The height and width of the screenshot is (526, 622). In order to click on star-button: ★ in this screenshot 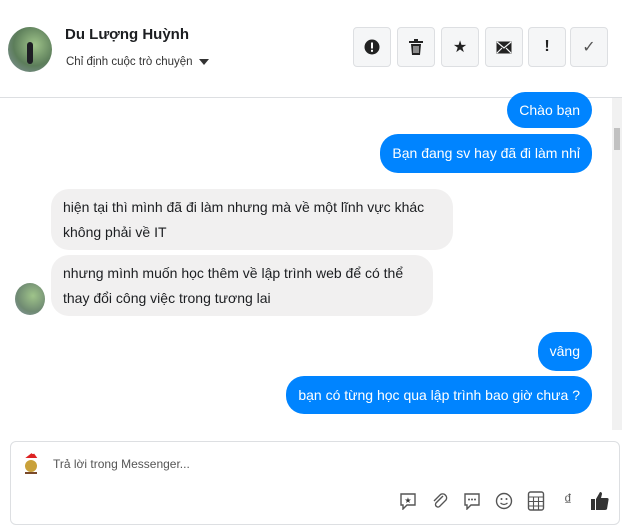, I will do `click(460, 47)`.